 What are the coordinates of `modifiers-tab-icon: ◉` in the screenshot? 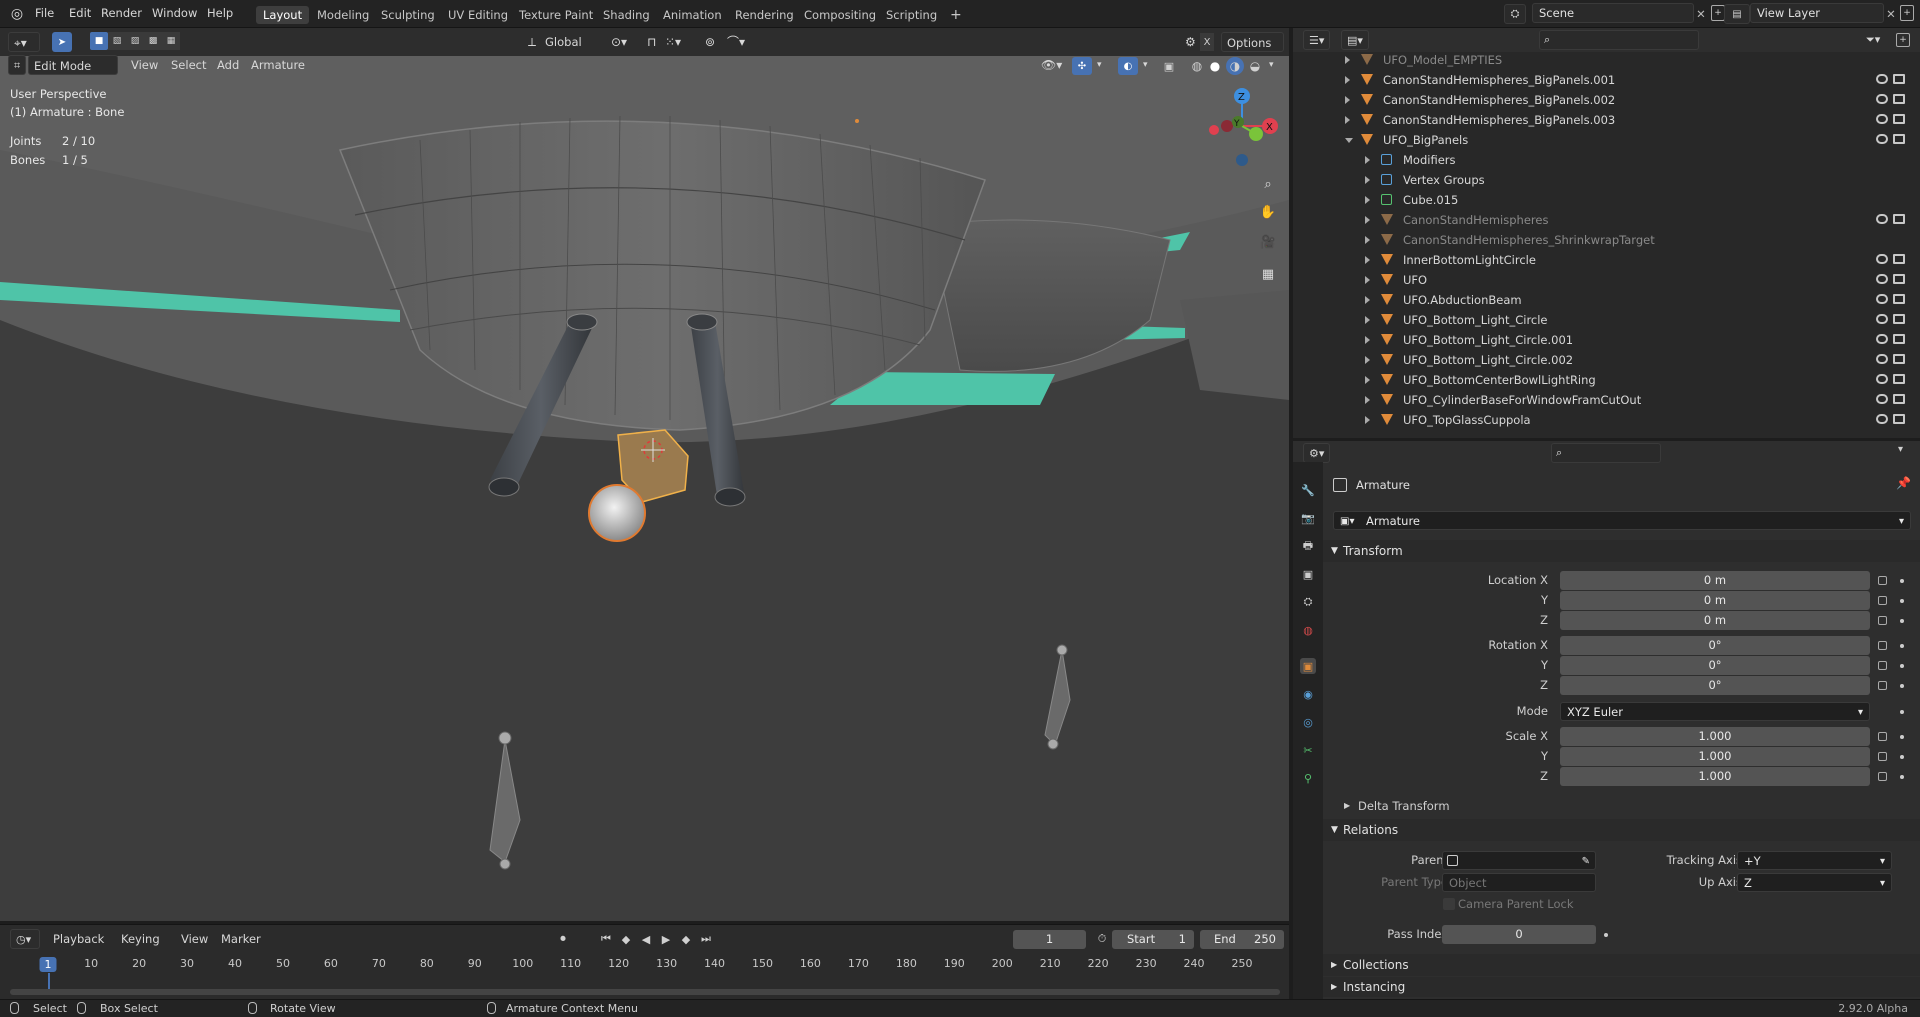 It's located at (1308, 694).